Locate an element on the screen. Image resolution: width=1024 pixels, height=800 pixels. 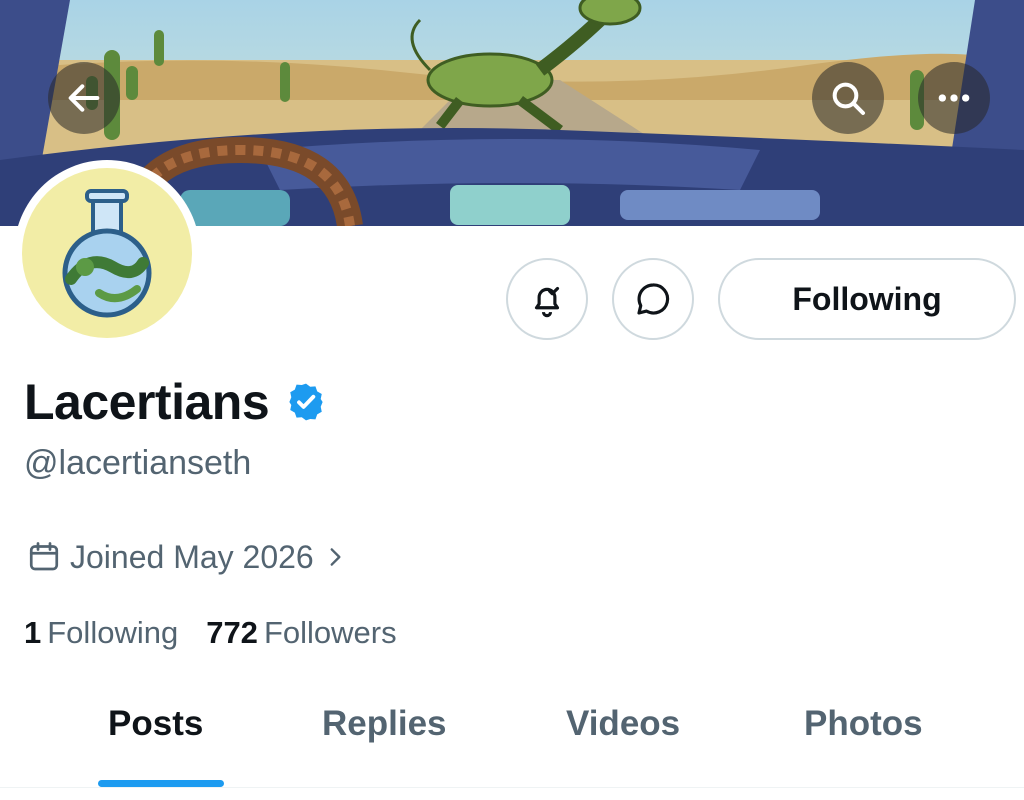
tab-replies: Replies is located at coordinates (384, 724).